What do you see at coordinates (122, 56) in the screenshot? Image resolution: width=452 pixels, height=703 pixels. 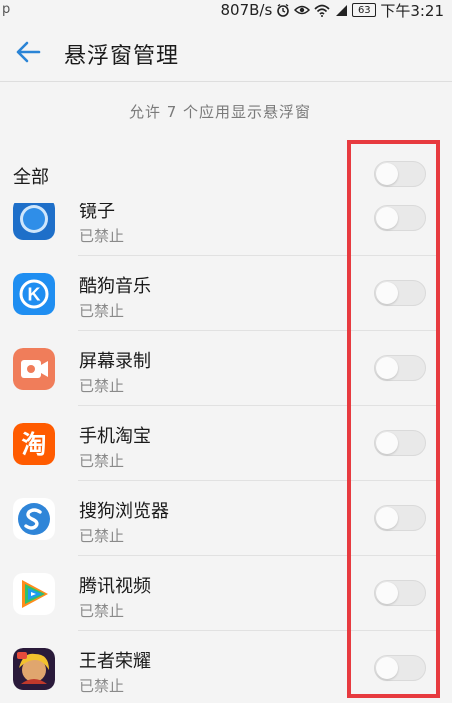 I see `page-title: 悬浮窗管理` at bounding box center [122, 56].